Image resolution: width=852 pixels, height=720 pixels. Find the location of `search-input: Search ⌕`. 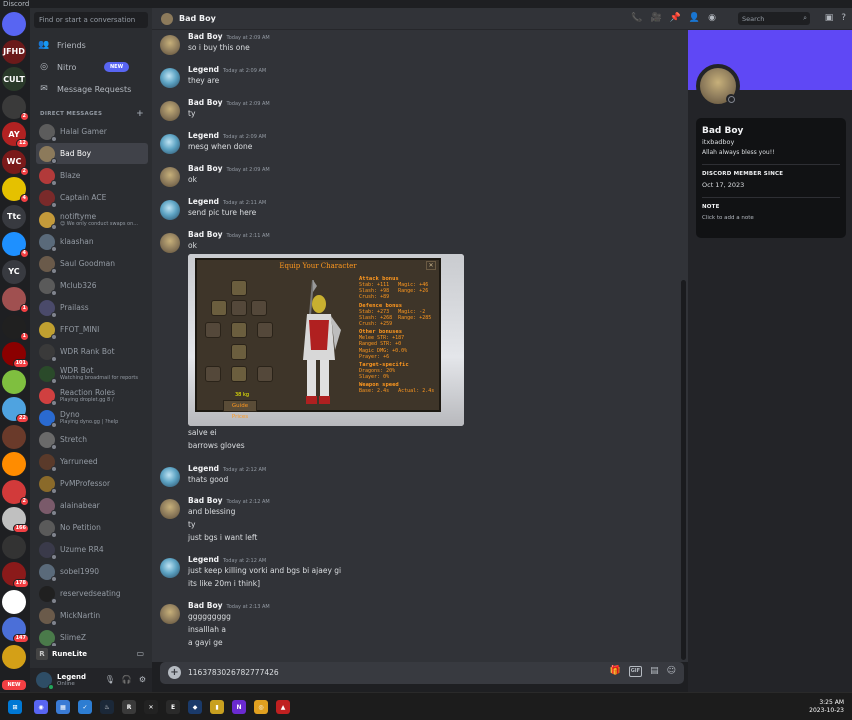

search-input: Search ⌕ is located at coordinates (774, 18).